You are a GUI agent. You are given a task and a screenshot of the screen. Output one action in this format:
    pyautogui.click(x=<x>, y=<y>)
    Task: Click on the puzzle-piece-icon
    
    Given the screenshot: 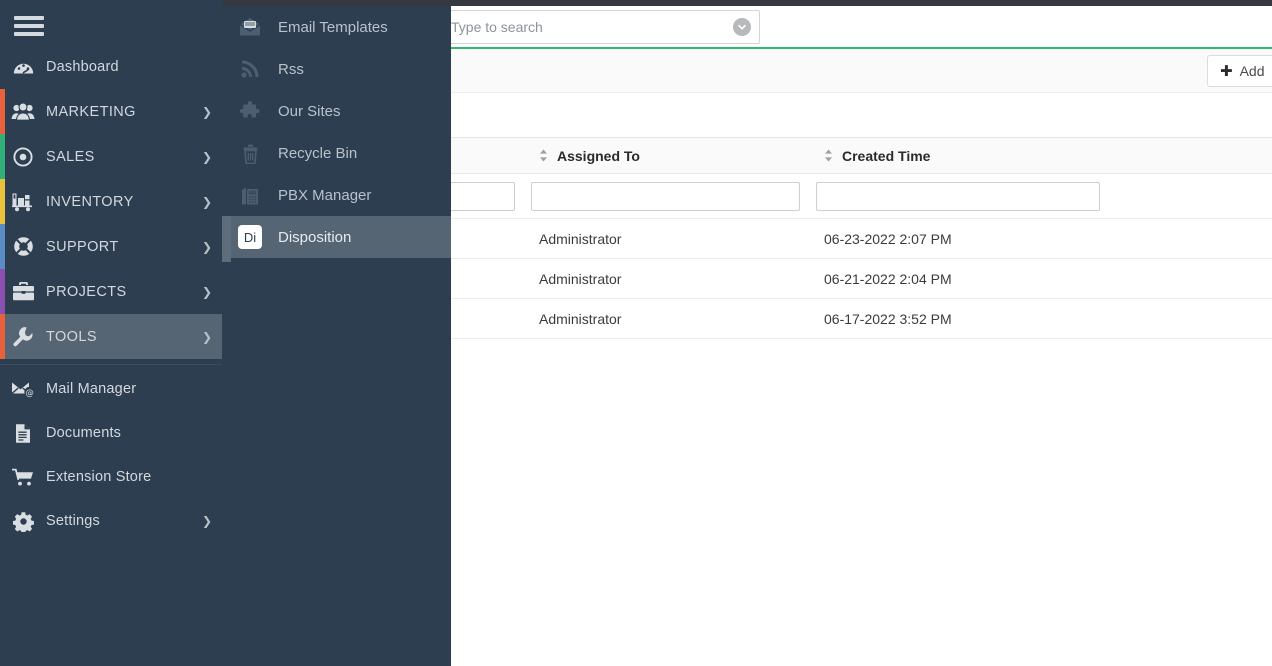 What is the action you would take?
    pyautogui.click(x=250, y=111)
    